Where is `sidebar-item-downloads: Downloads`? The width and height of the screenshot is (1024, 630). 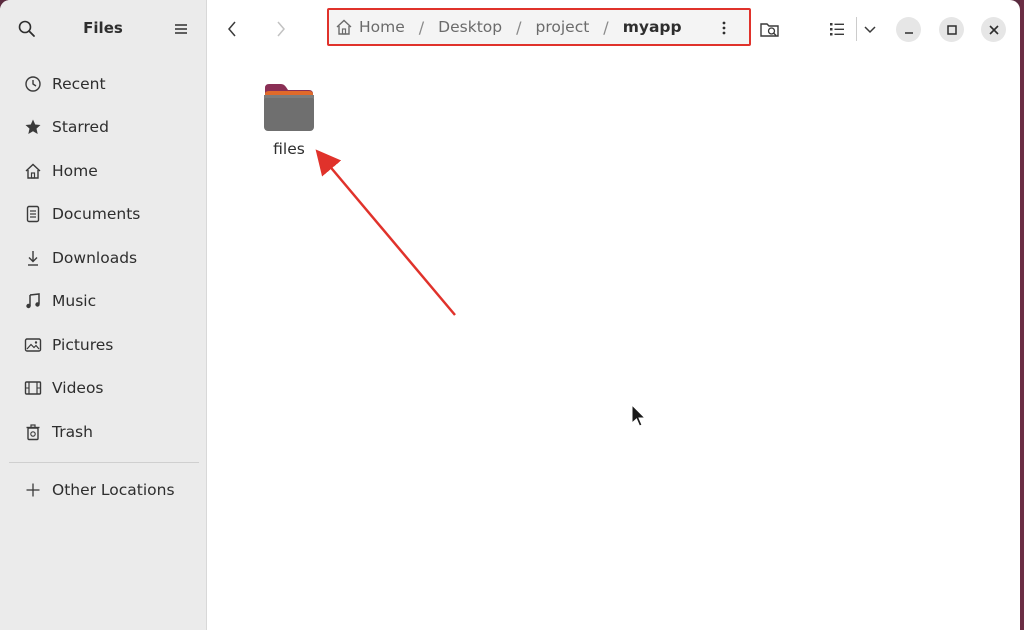 sidebar-item-downloads: Downloads is located at coordinates (103, 258).